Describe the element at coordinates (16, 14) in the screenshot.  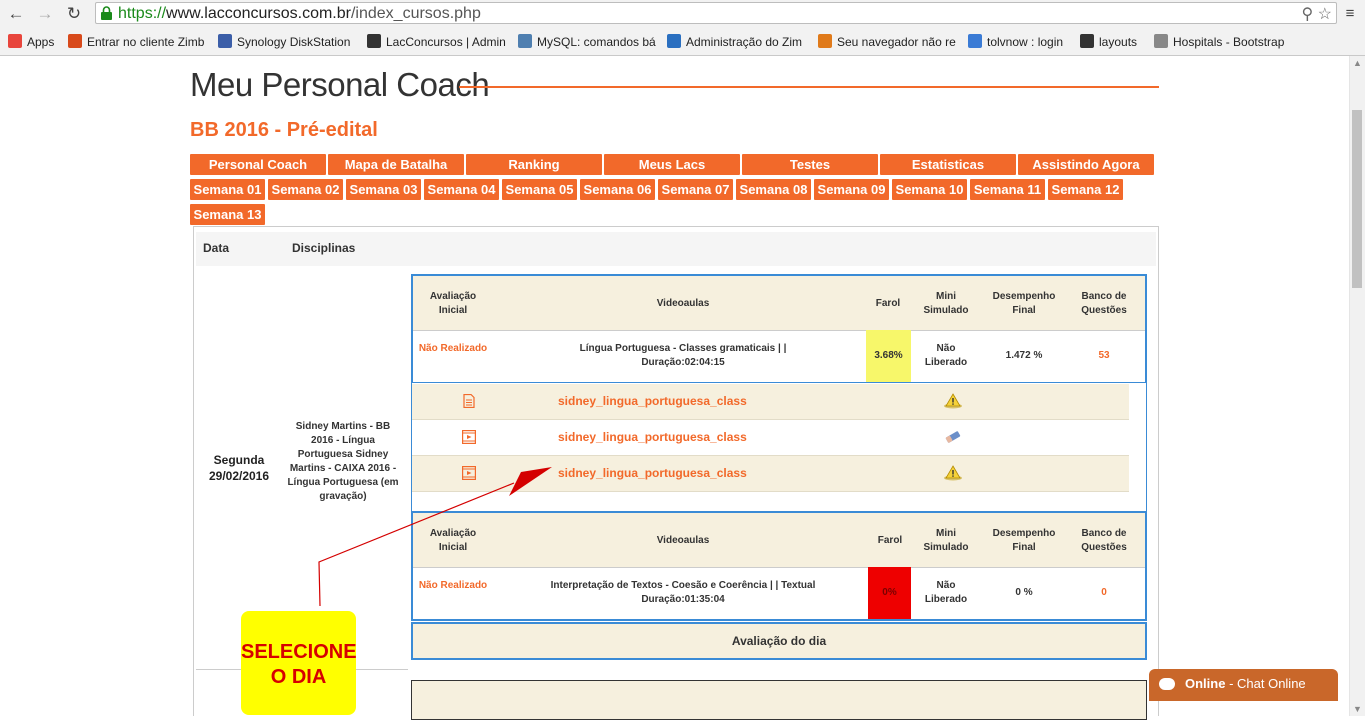
I see `back-arrow-icon: ←` at that location.